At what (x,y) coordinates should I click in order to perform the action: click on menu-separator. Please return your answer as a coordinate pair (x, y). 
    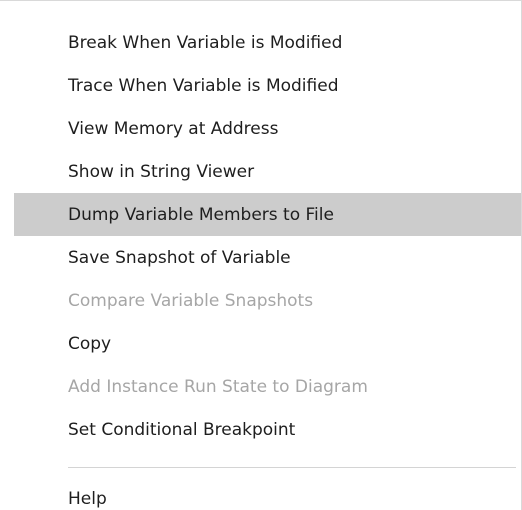
    Looking at the image, I should click on (292, 467).